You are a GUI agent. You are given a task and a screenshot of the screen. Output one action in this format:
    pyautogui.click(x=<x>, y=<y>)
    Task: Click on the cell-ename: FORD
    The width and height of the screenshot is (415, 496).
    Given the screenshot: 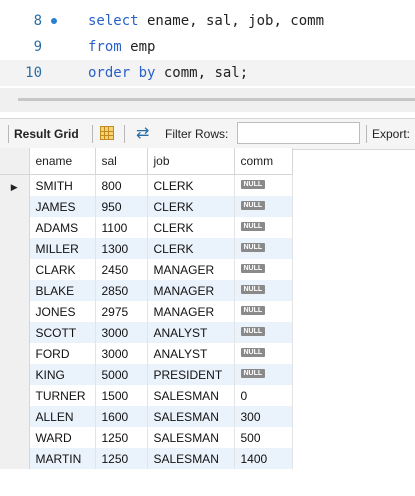 What is the action you would take?
    pyautogui.click(x=62, y=353)
    